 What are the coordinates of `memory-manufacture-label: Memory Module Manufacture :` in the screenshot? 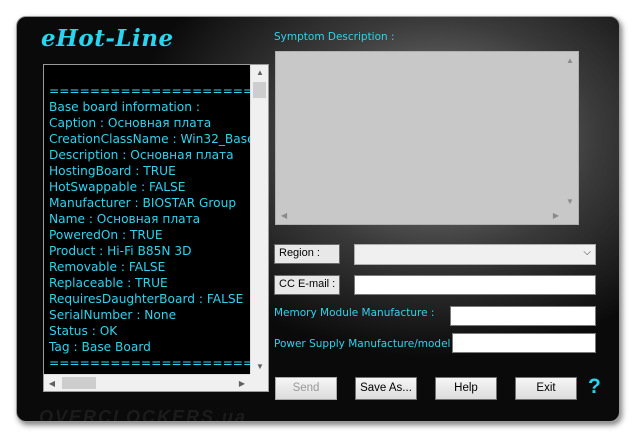 It's located at (354, 313).